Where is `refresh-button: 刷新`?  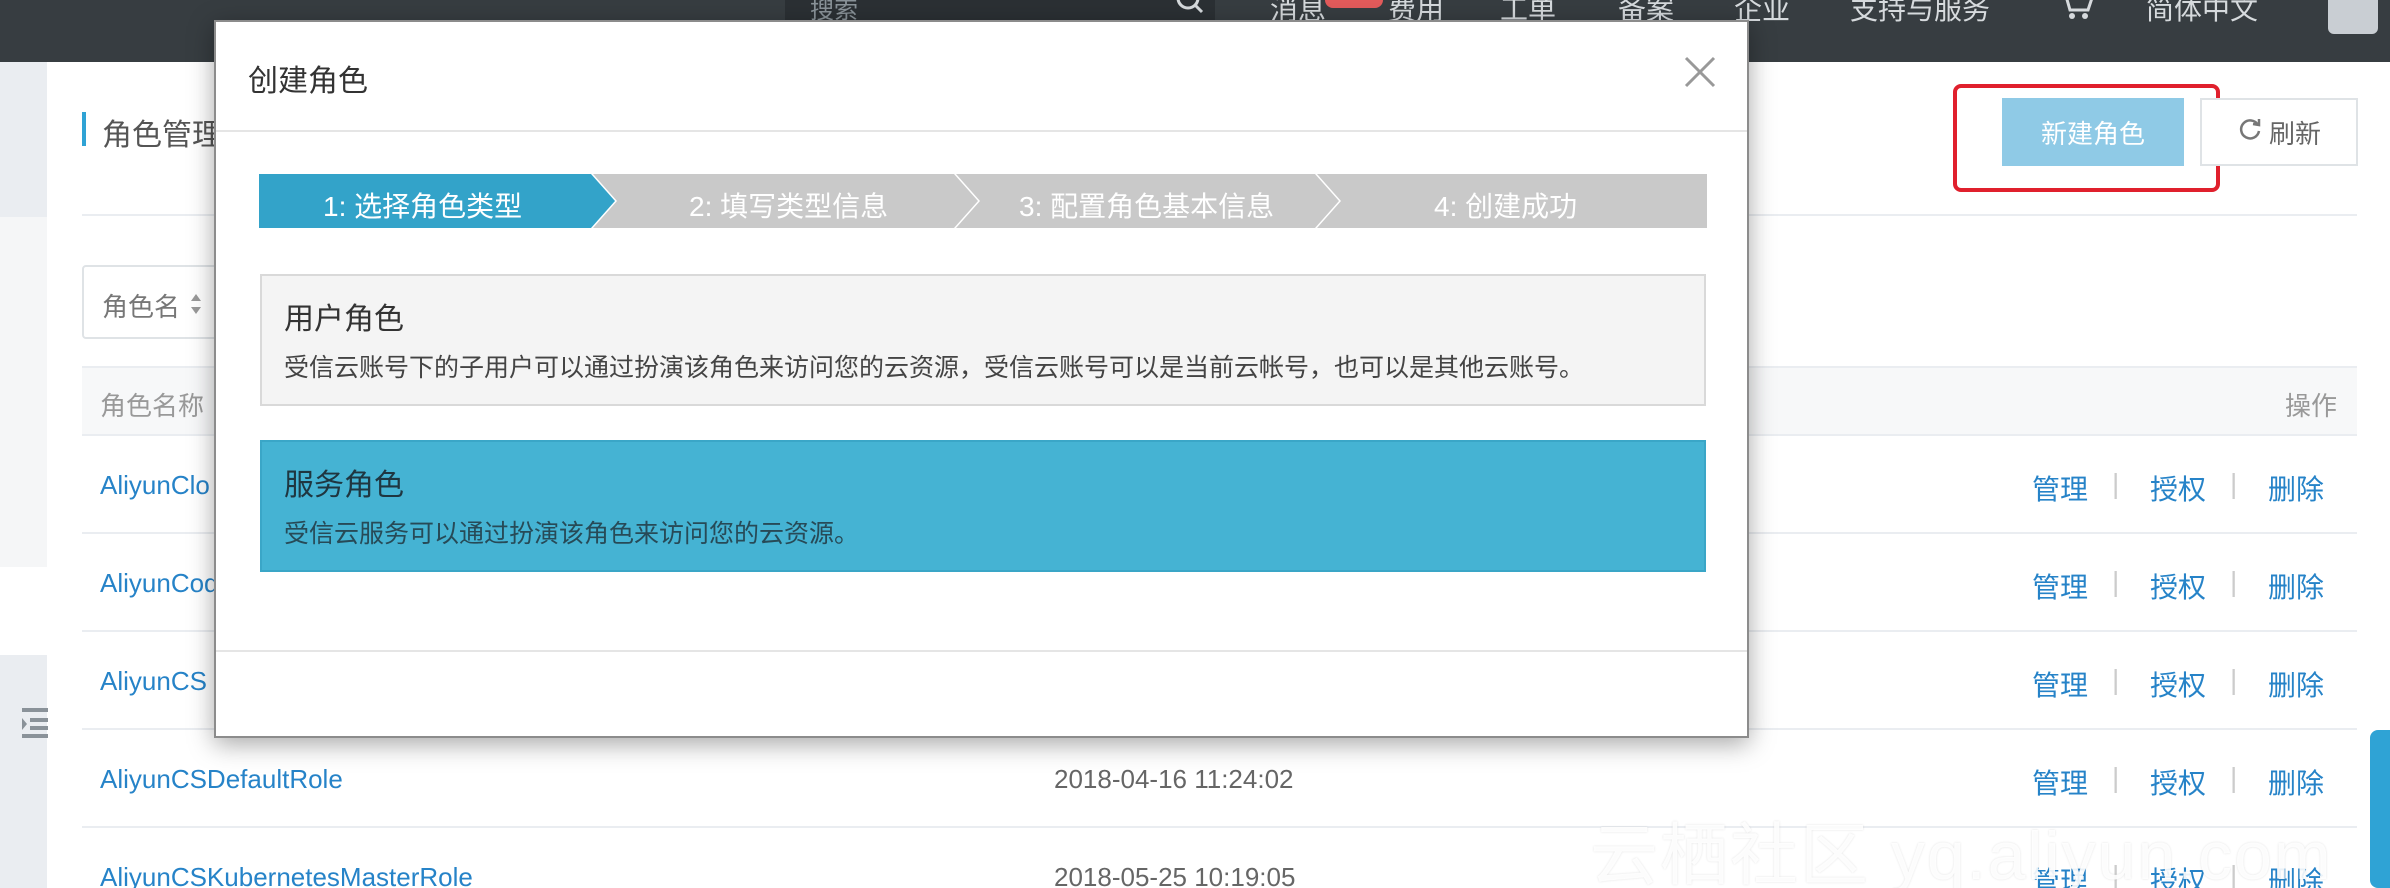 refresh-button: 刷新 is located at coordinates (2279, 132).